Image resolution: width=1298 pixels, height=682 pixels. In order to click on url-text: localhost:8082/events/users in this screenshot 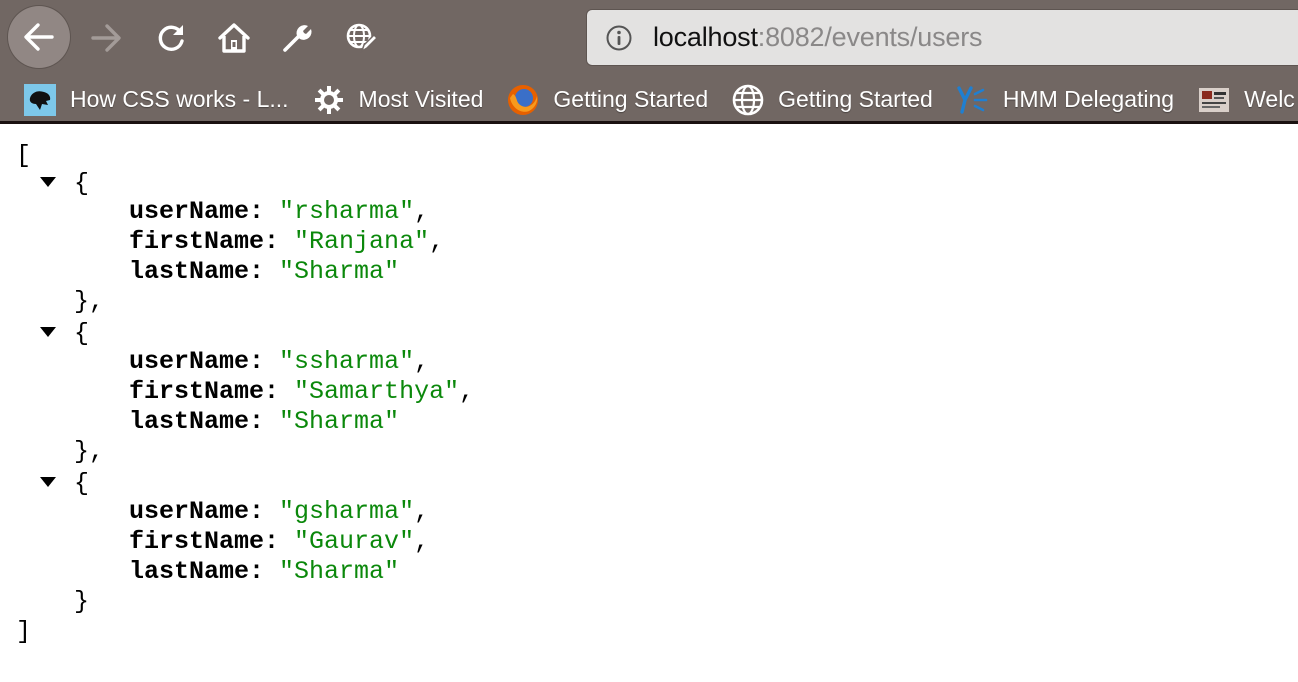, I will do `click(818, 37)`.